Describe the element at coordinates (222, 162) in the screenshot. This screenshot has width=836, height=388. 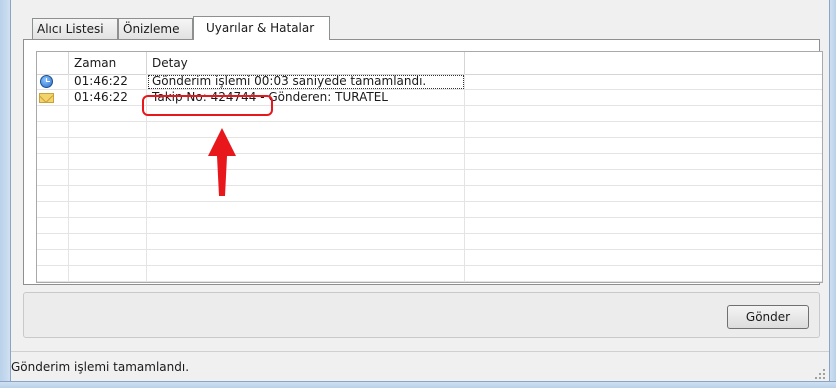
I see `red-arrow-icon` at that location.